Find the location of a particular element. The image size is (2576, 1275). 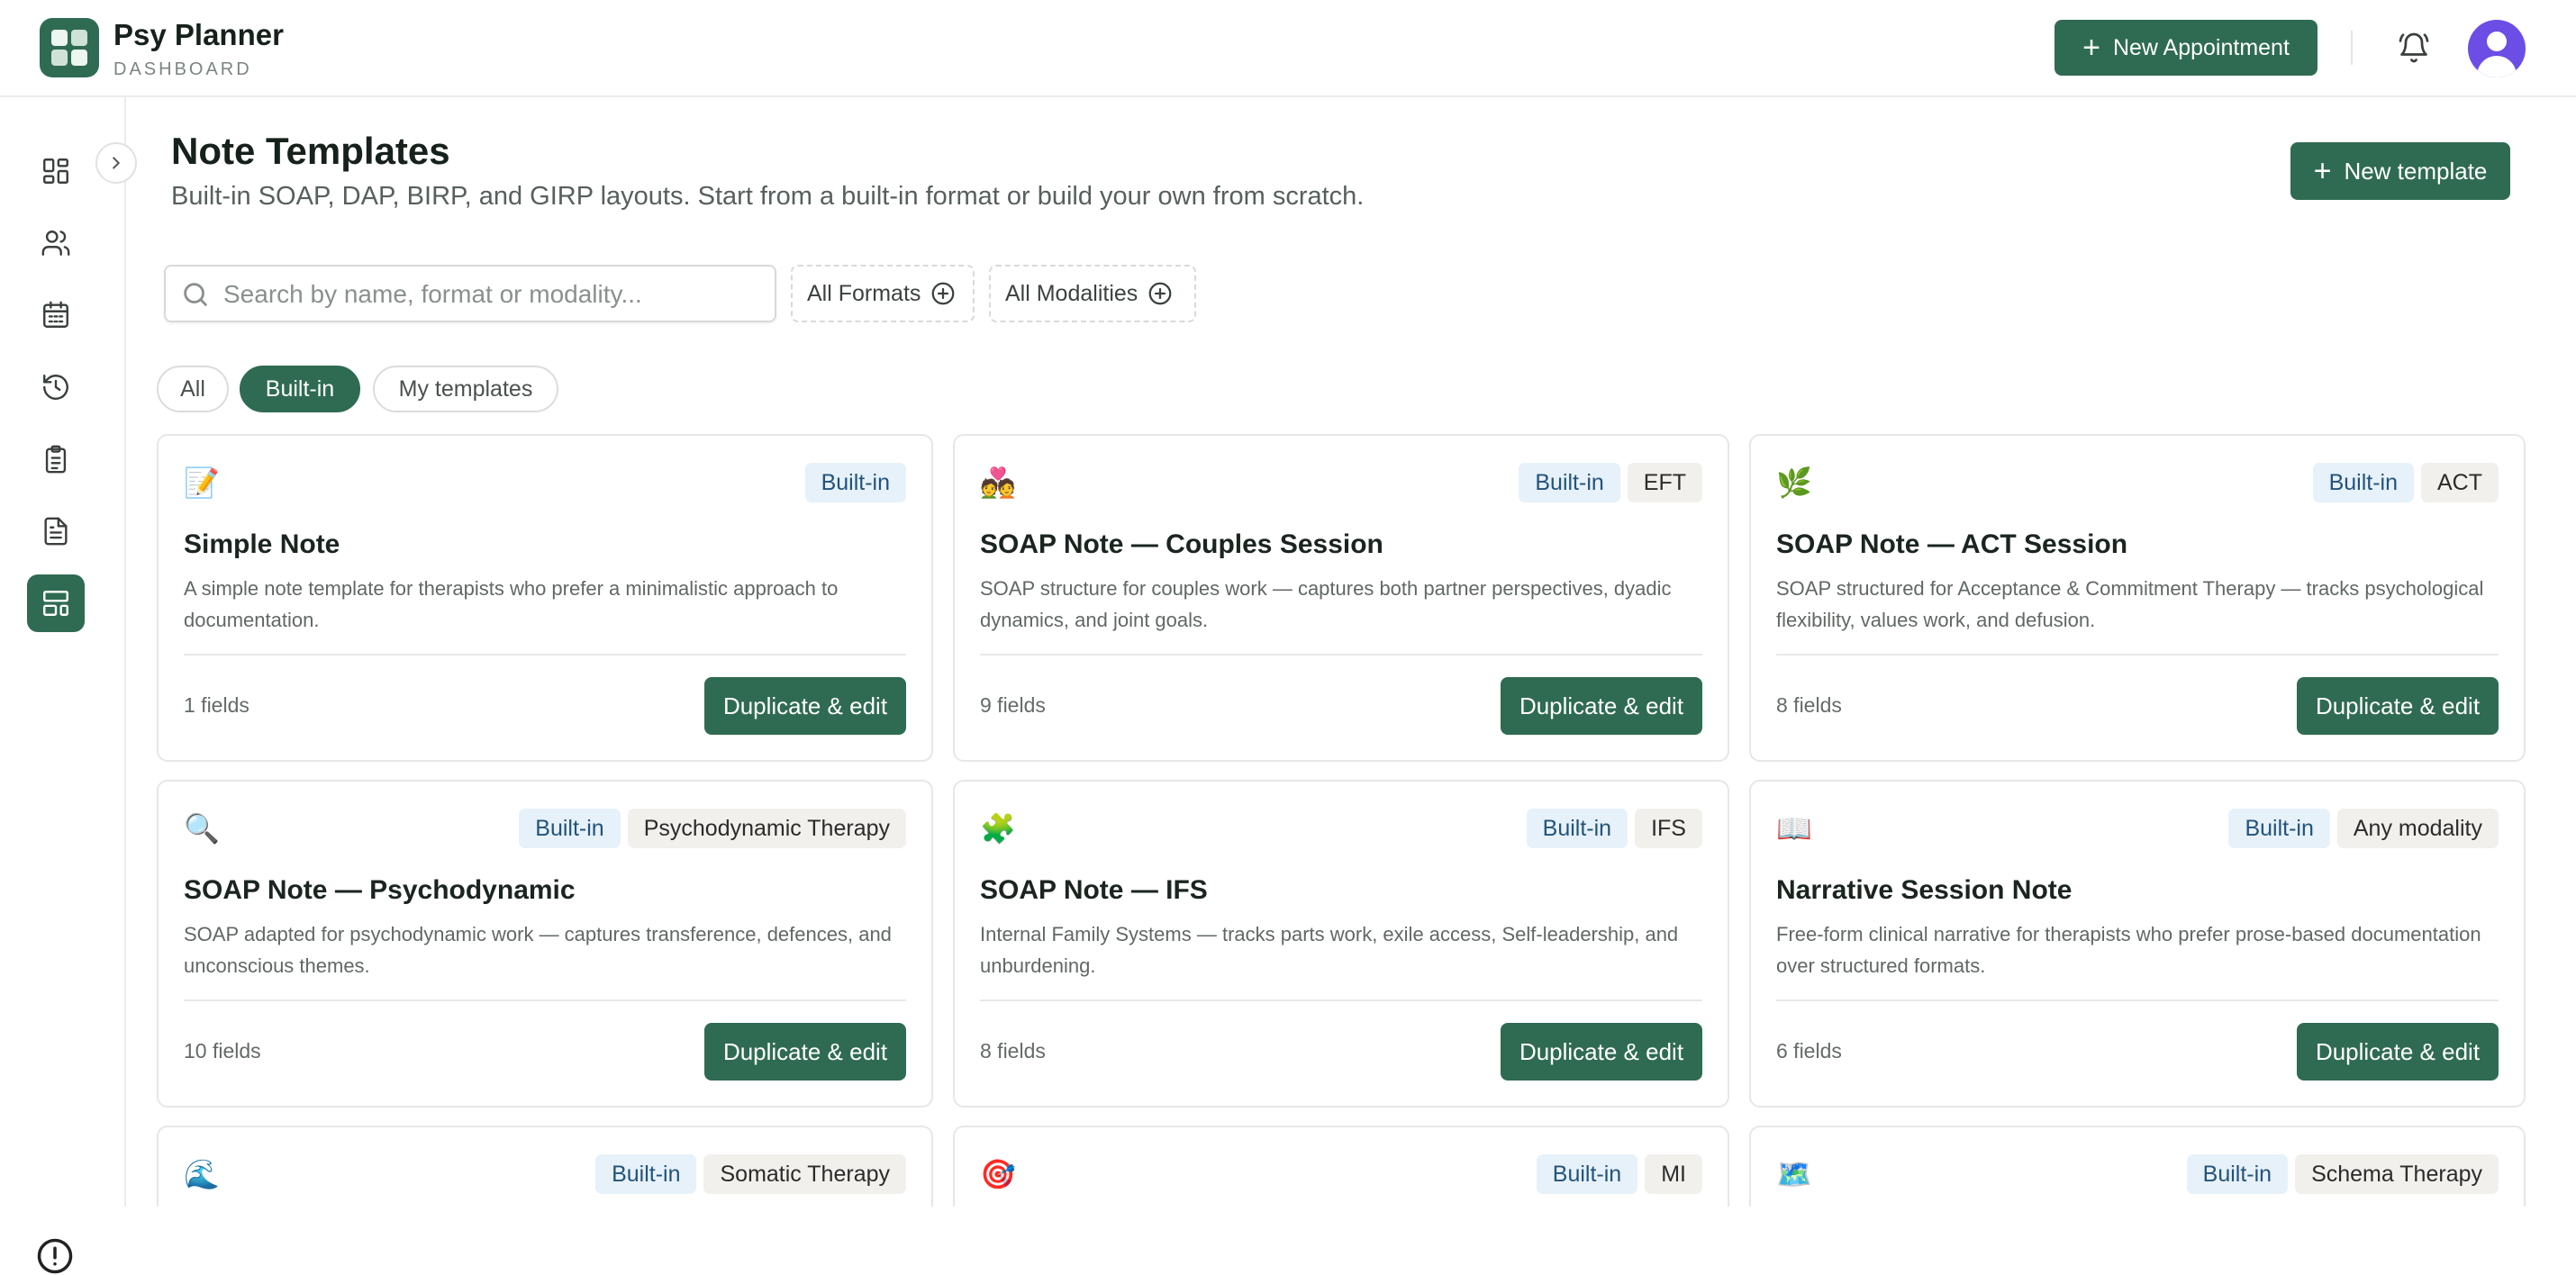

field-count: 10 fields is located at coordinates (222, 1050).